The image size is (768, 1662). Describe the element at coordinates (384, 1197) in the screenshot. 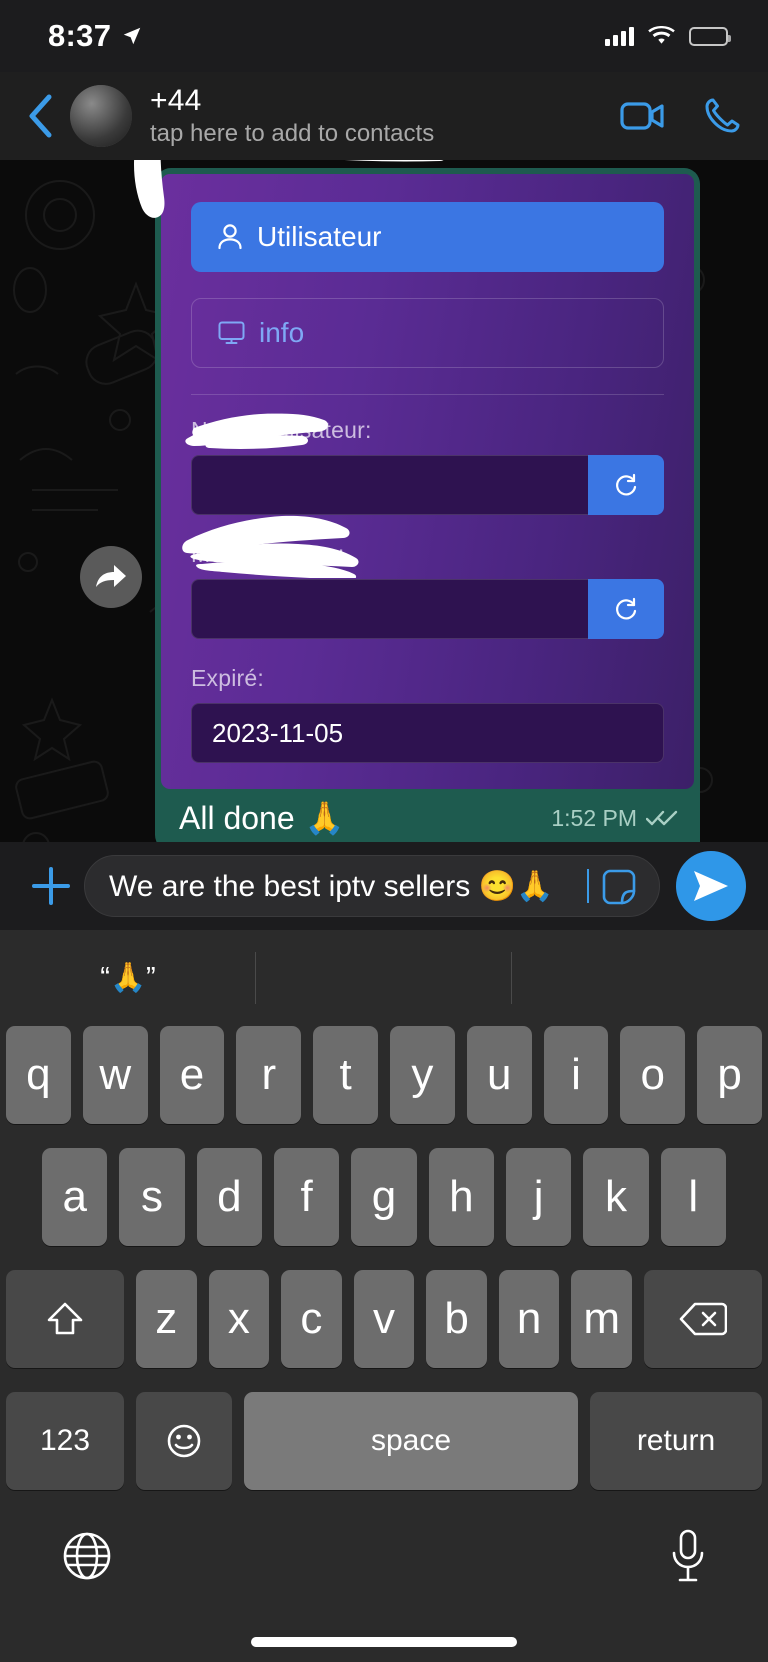

I see `key-g: g` at that location.